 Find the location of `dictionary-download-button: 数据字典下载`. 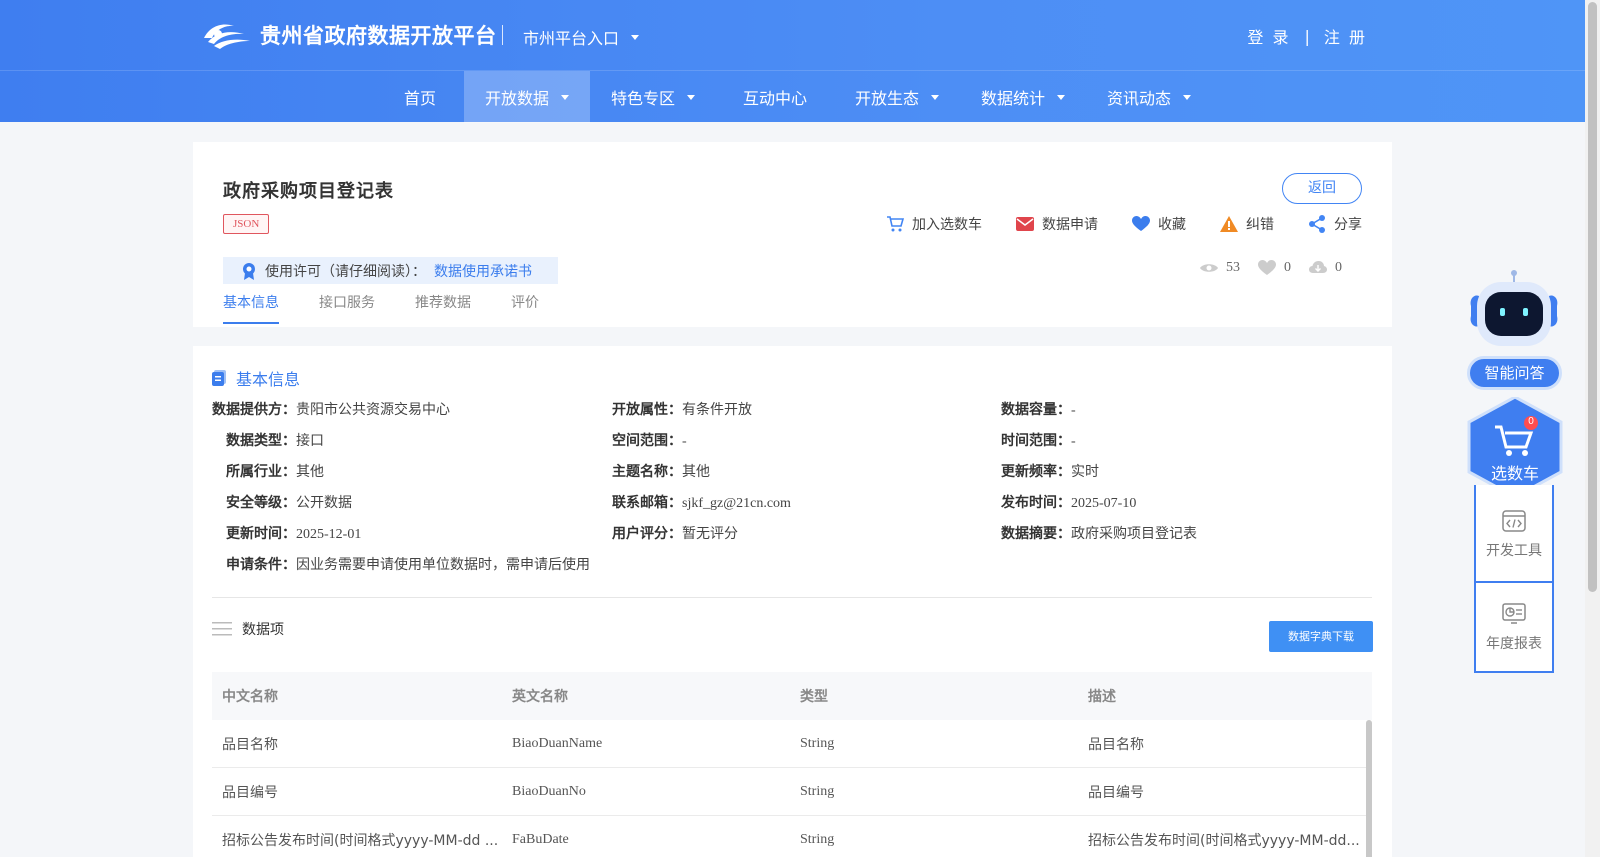

dictionary-download-button: 数据字典下载 is located at coordinates (1321, 636).